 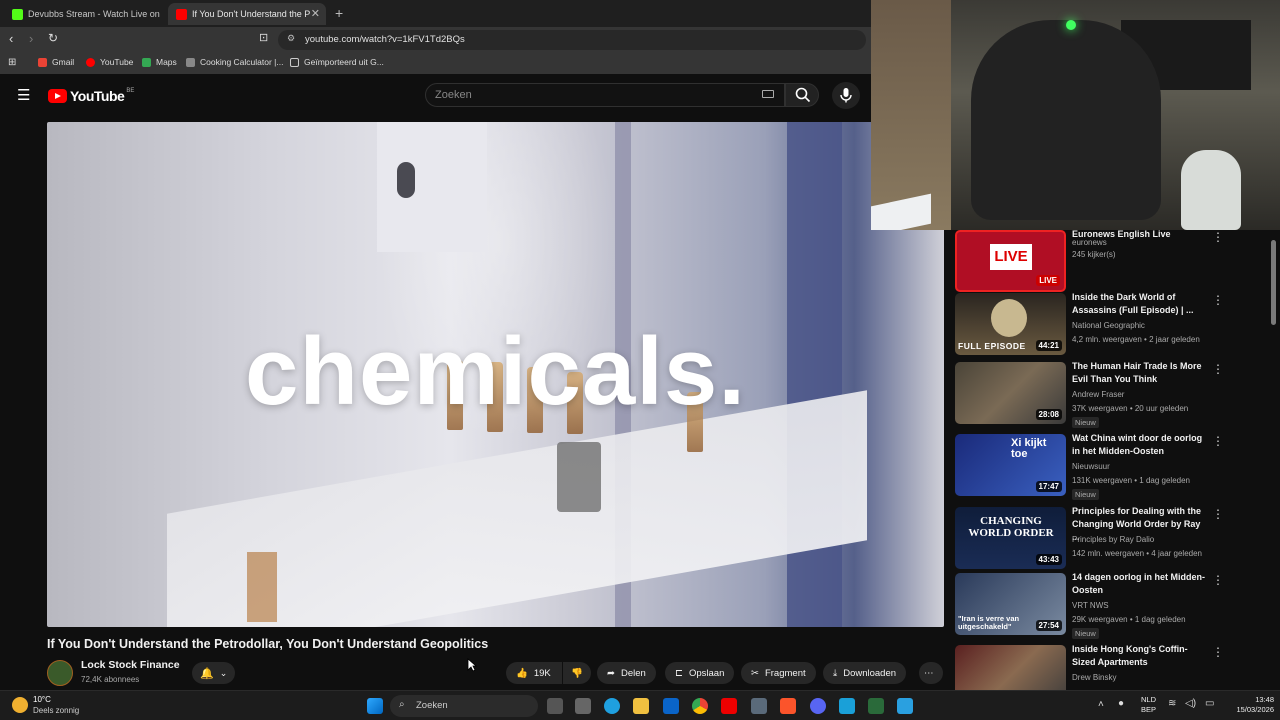 What do you see at coordinates (1010, 393) in the screenshot?
I see `video-thumbnail: 28:08` at bounding box center [1010, 393].